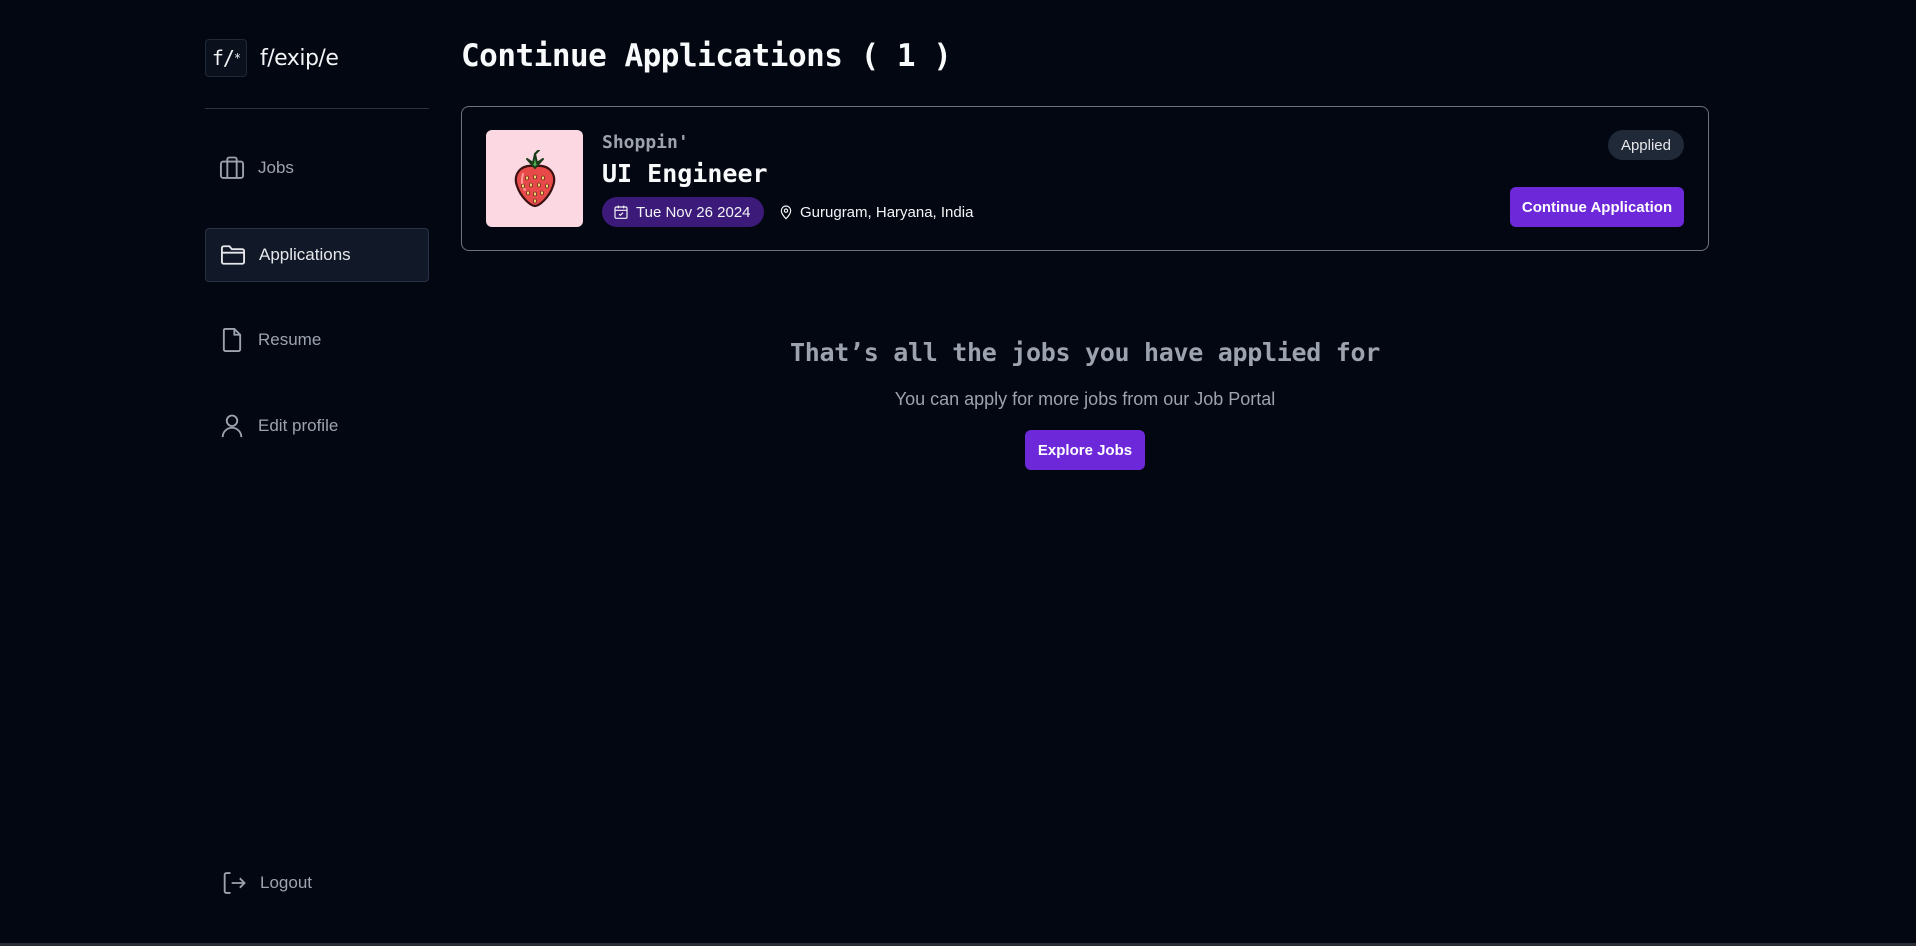 Image resolution: width=1916 pixels, height=946 pixels. What do you see at coordinates (276, 167) in the screenshot?
I see `sidebar-item-label: Jobs` at bounding box center [276, 167].